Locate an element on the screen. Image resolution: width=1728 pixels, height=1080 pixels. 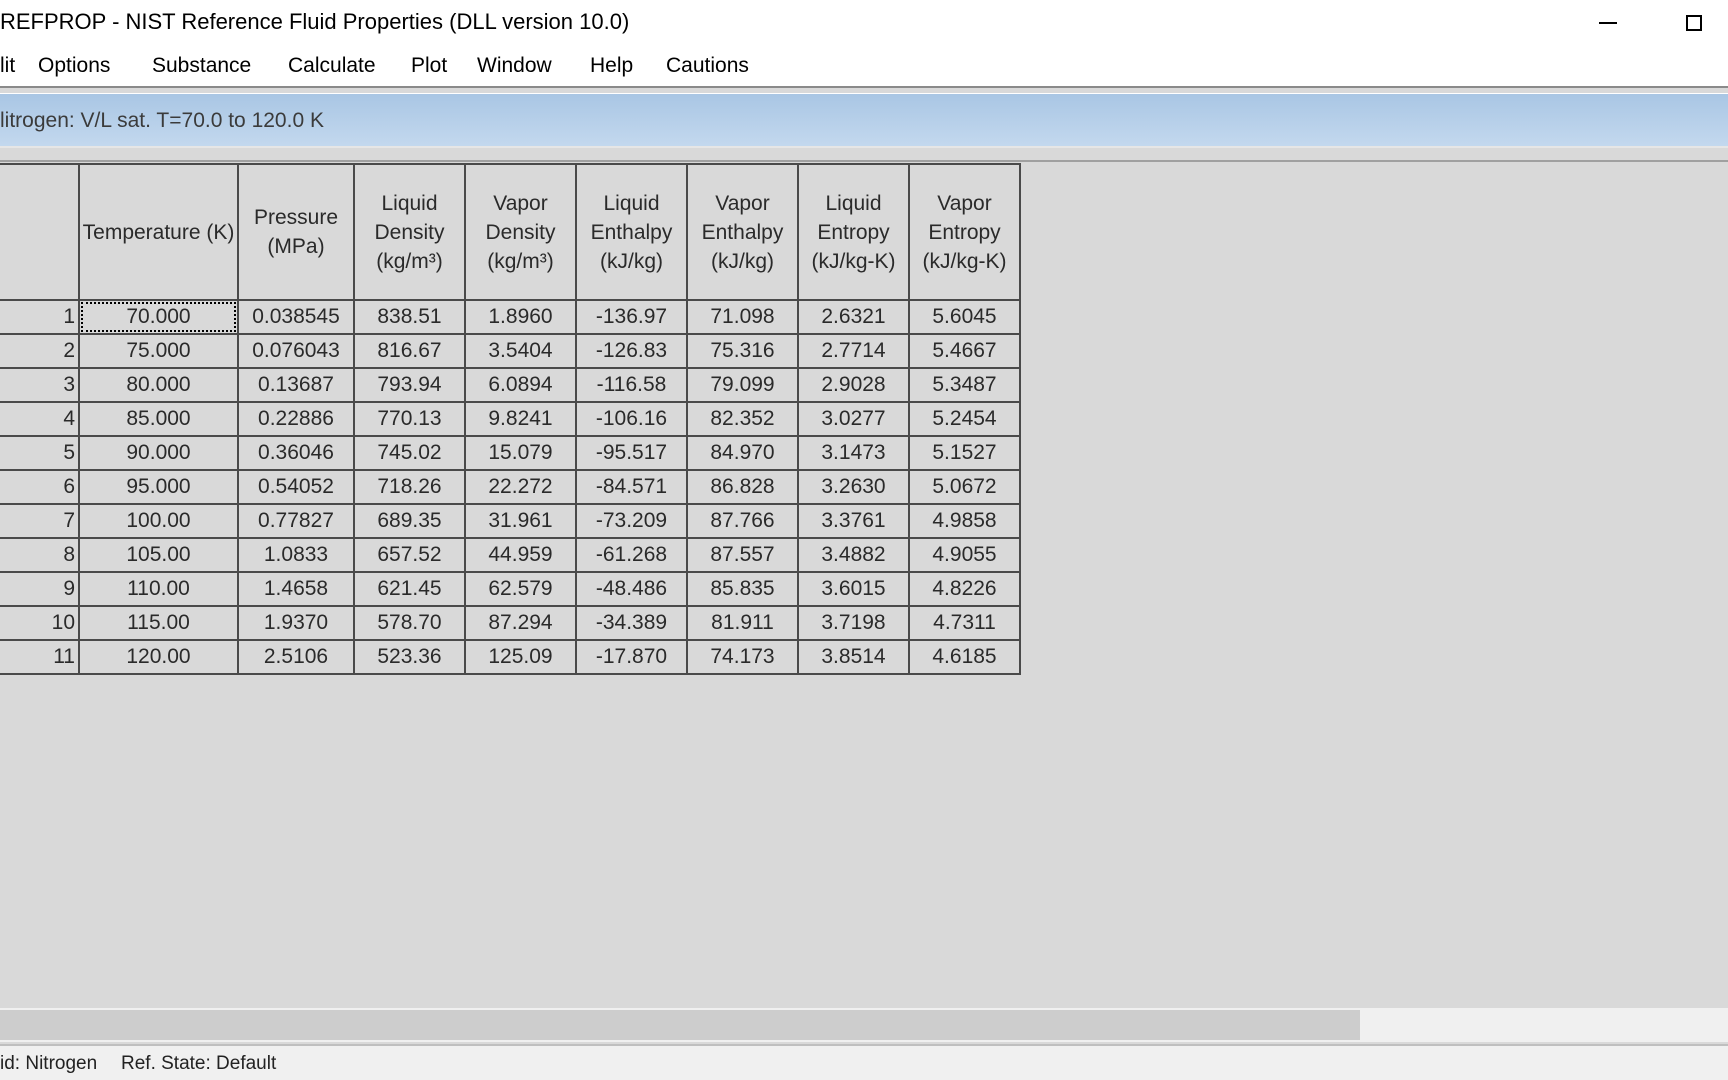
table-cell: 3.6015 is located at coordinates (853, 589).